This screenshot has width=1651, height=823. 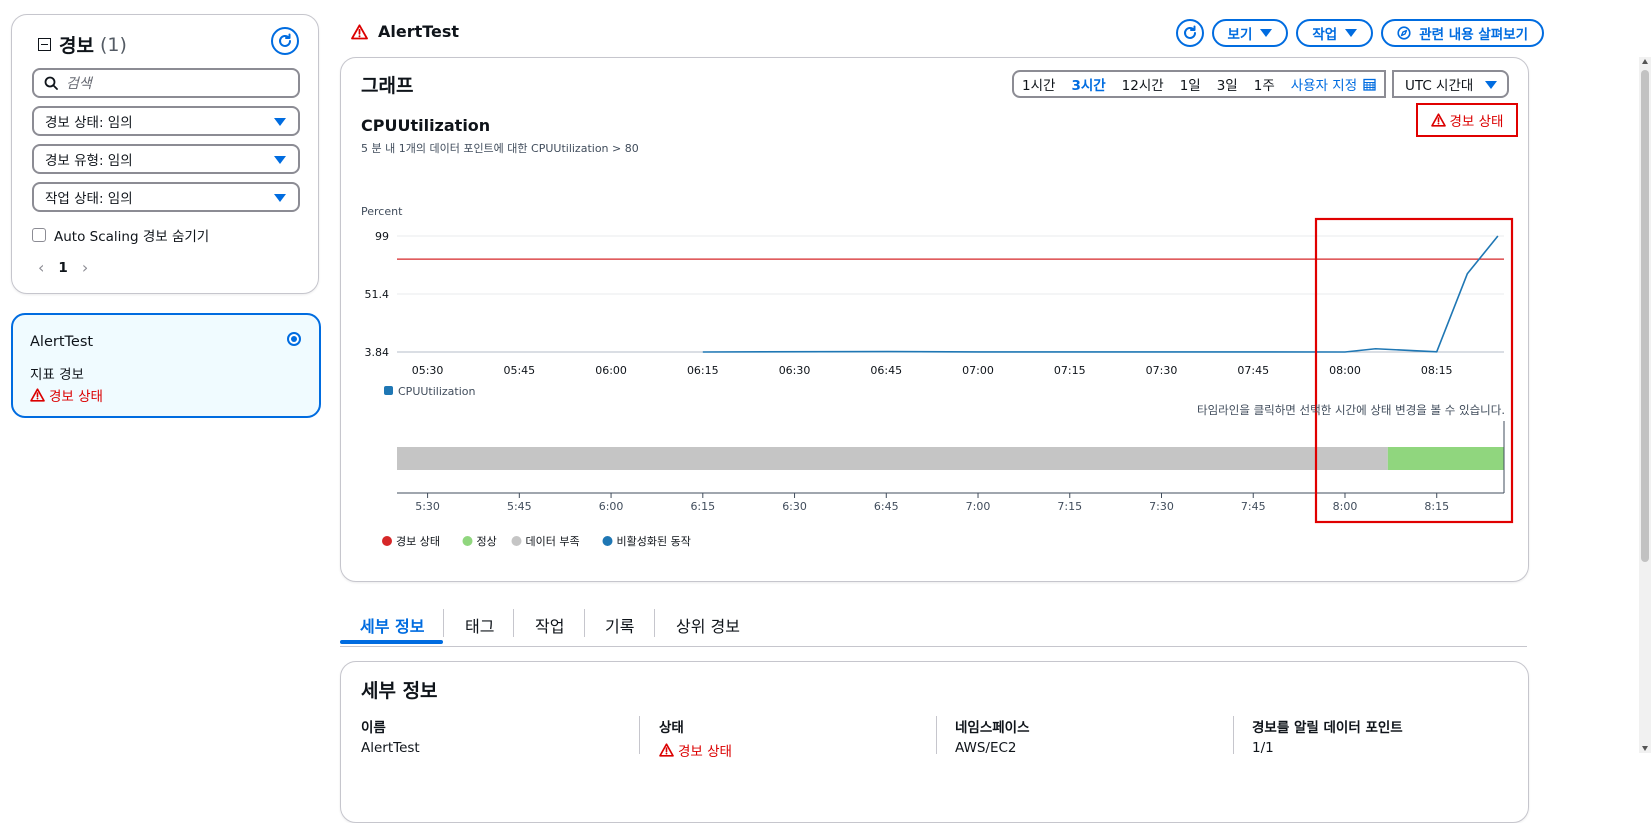 I want to click on detail-namespace-value: AWS/EC2, so click(x=986, y=748).